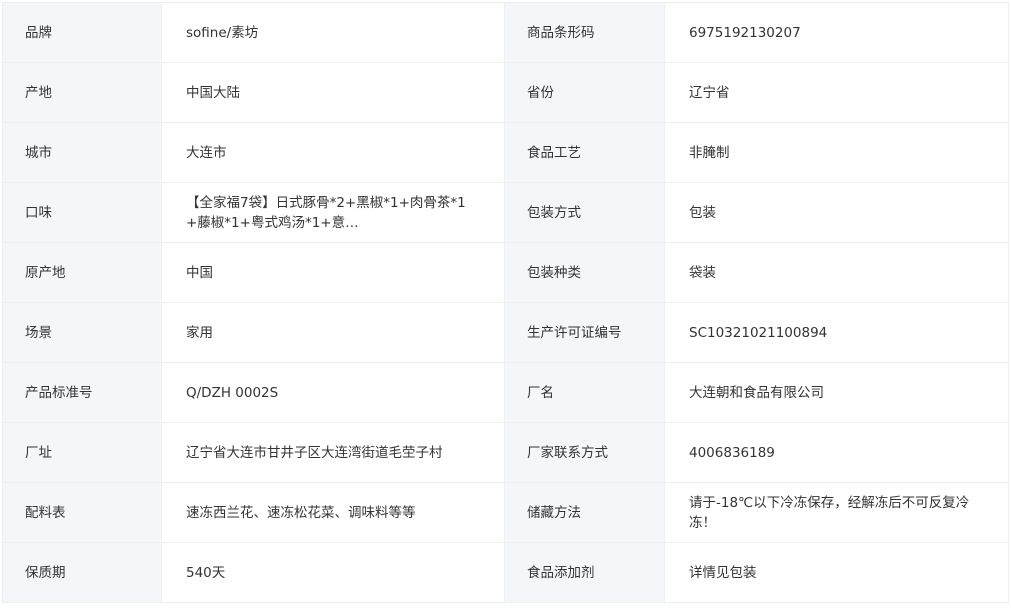 The width and height of the screenshot is (1011, 612). Describe the element at coordinates (333, 152) in the screenshot. I see `spec-value: 大连市` at that location.